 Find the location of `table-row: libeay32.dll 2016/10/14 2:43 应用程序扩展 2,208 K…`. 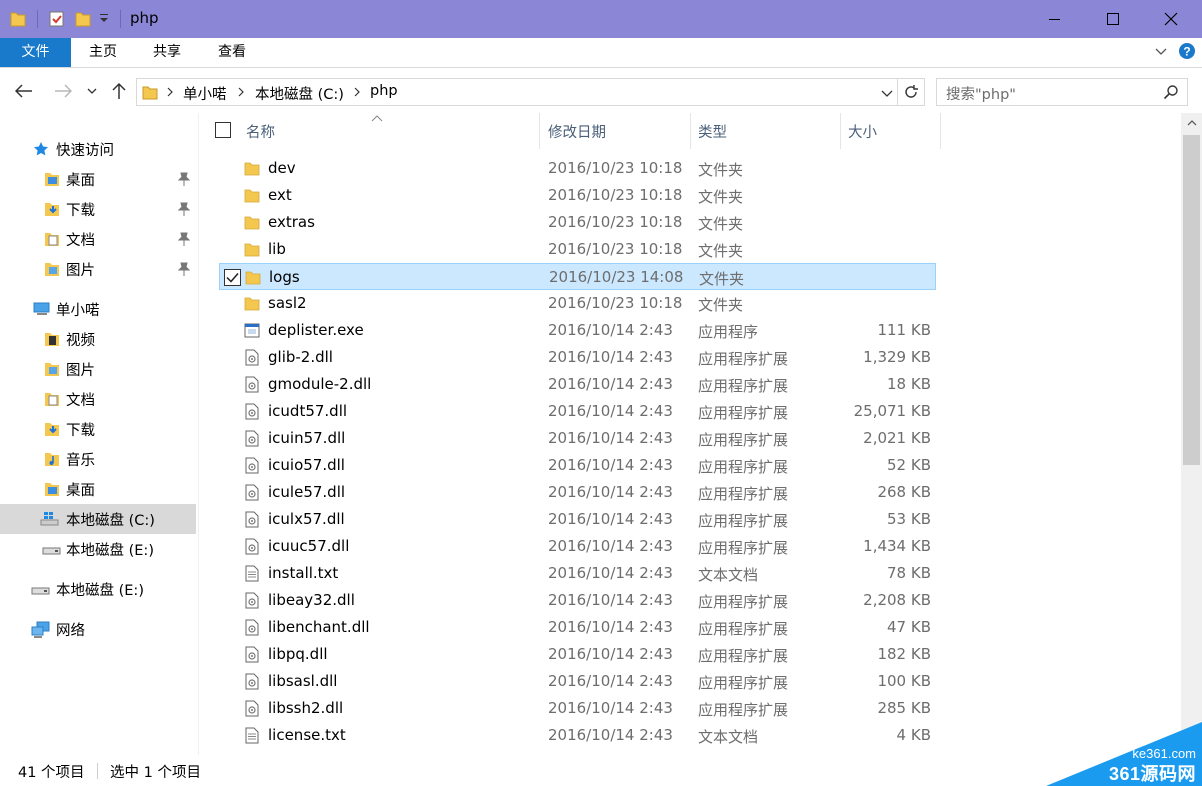

table-row: libeay32.dll 2016/10/14 2:43 应用程序扩展 2,208 K… is located at coordinates (577, 600).